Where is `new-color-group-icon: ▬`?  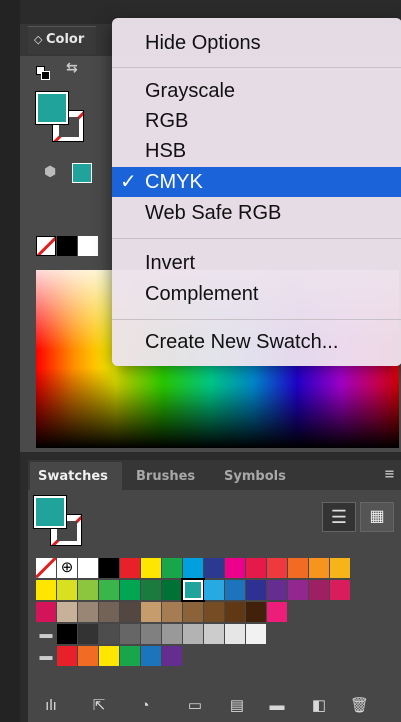 new-color-group-icon: ▬ is located at coordinates (277, 706).